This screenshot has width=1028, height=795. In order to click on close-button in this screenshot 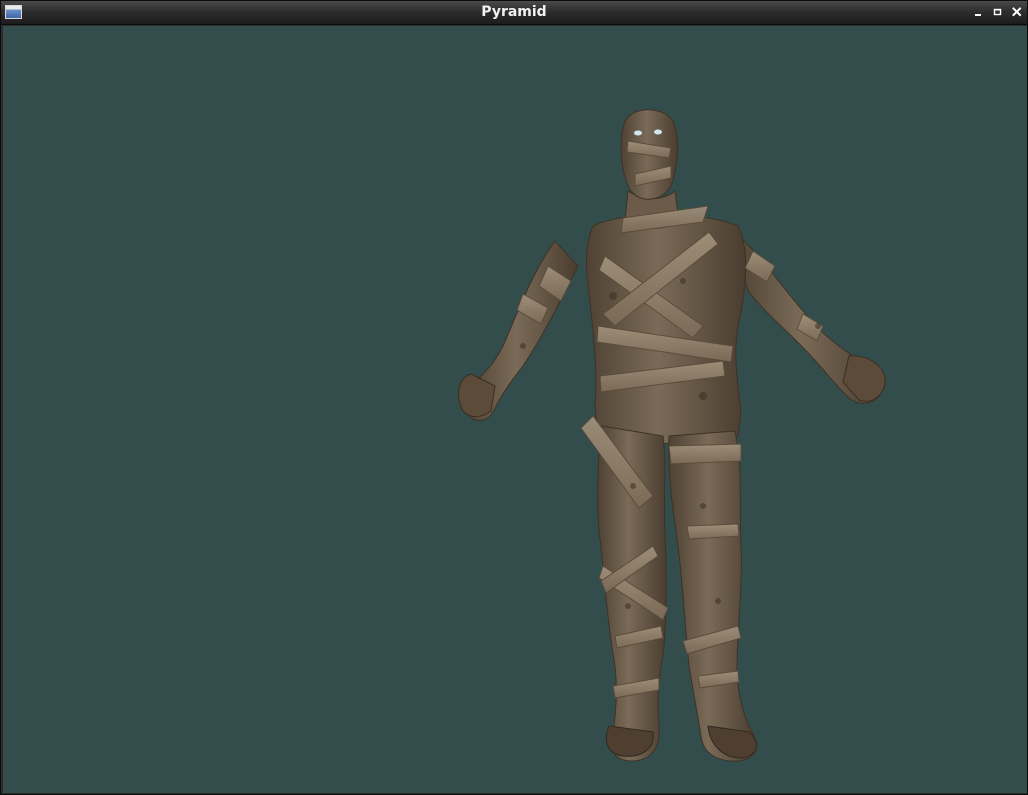, I will do `click(1017, 12)`.